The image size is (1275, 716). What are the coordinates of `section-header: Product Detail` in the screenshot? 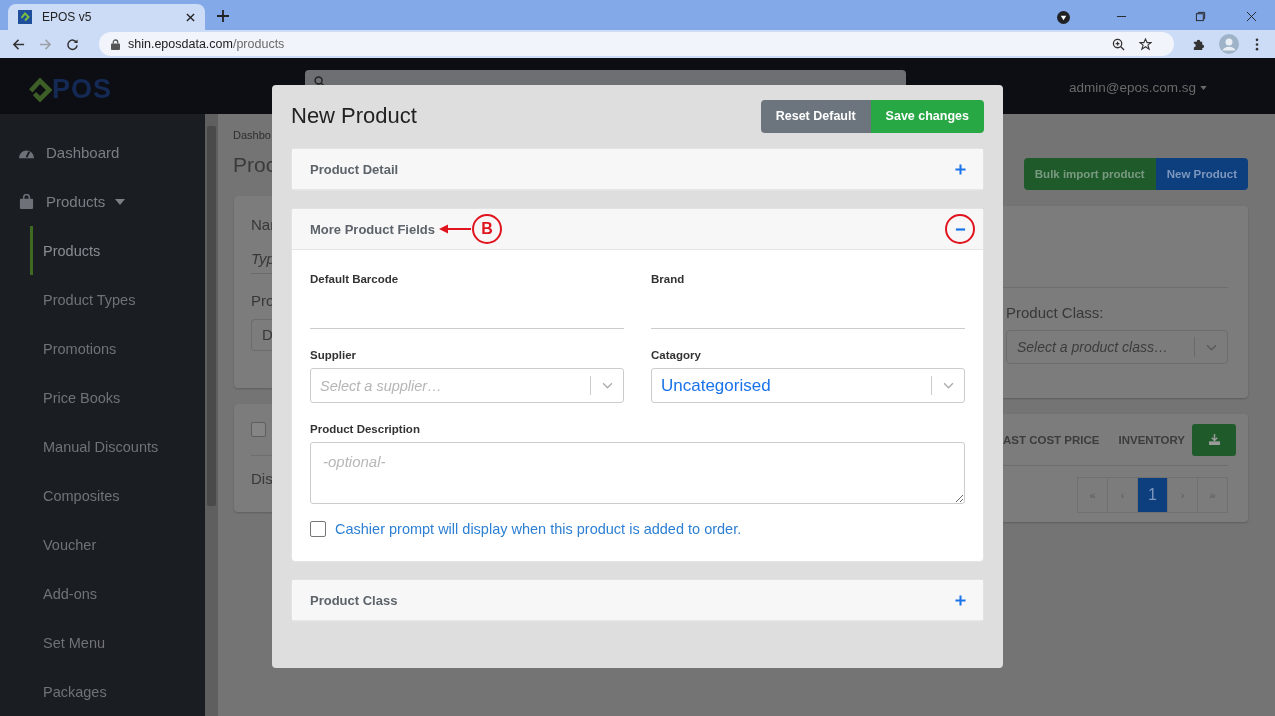 It's located at (637, 169).